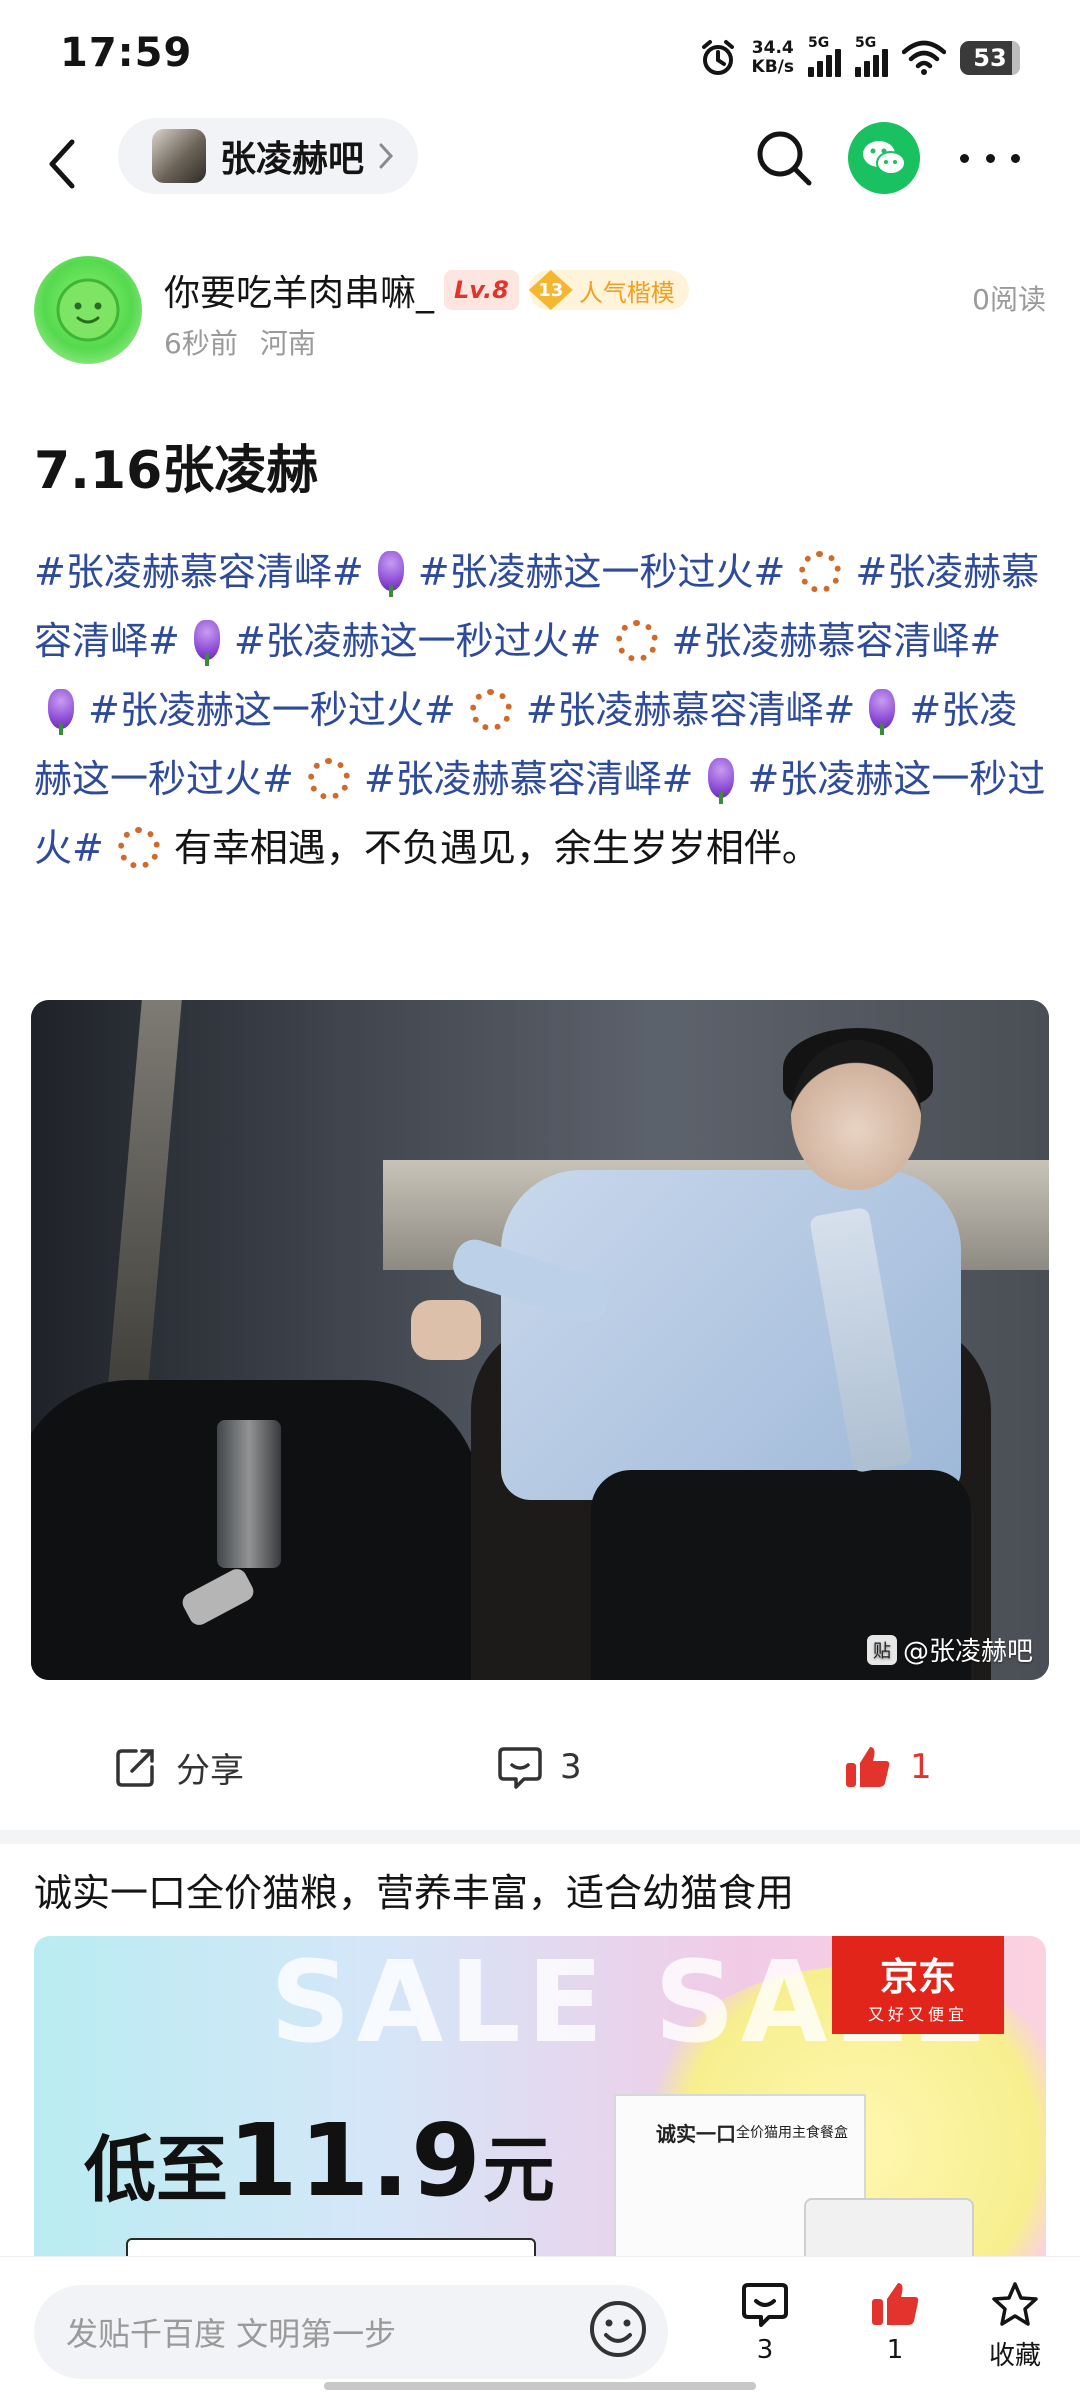 The width and height of the screenshot is (1080, 2400). I want to click on image-watermark: 贴 @张凌赫吧, so click(949, 1649).